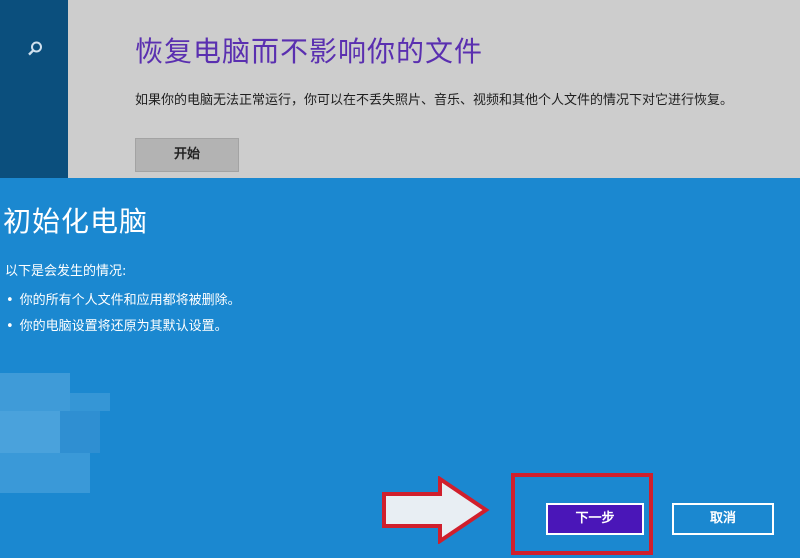  What do you see at coordinates (35, 49) in the screenshot?
I see `search-icon` at bounding box center [35, 49].